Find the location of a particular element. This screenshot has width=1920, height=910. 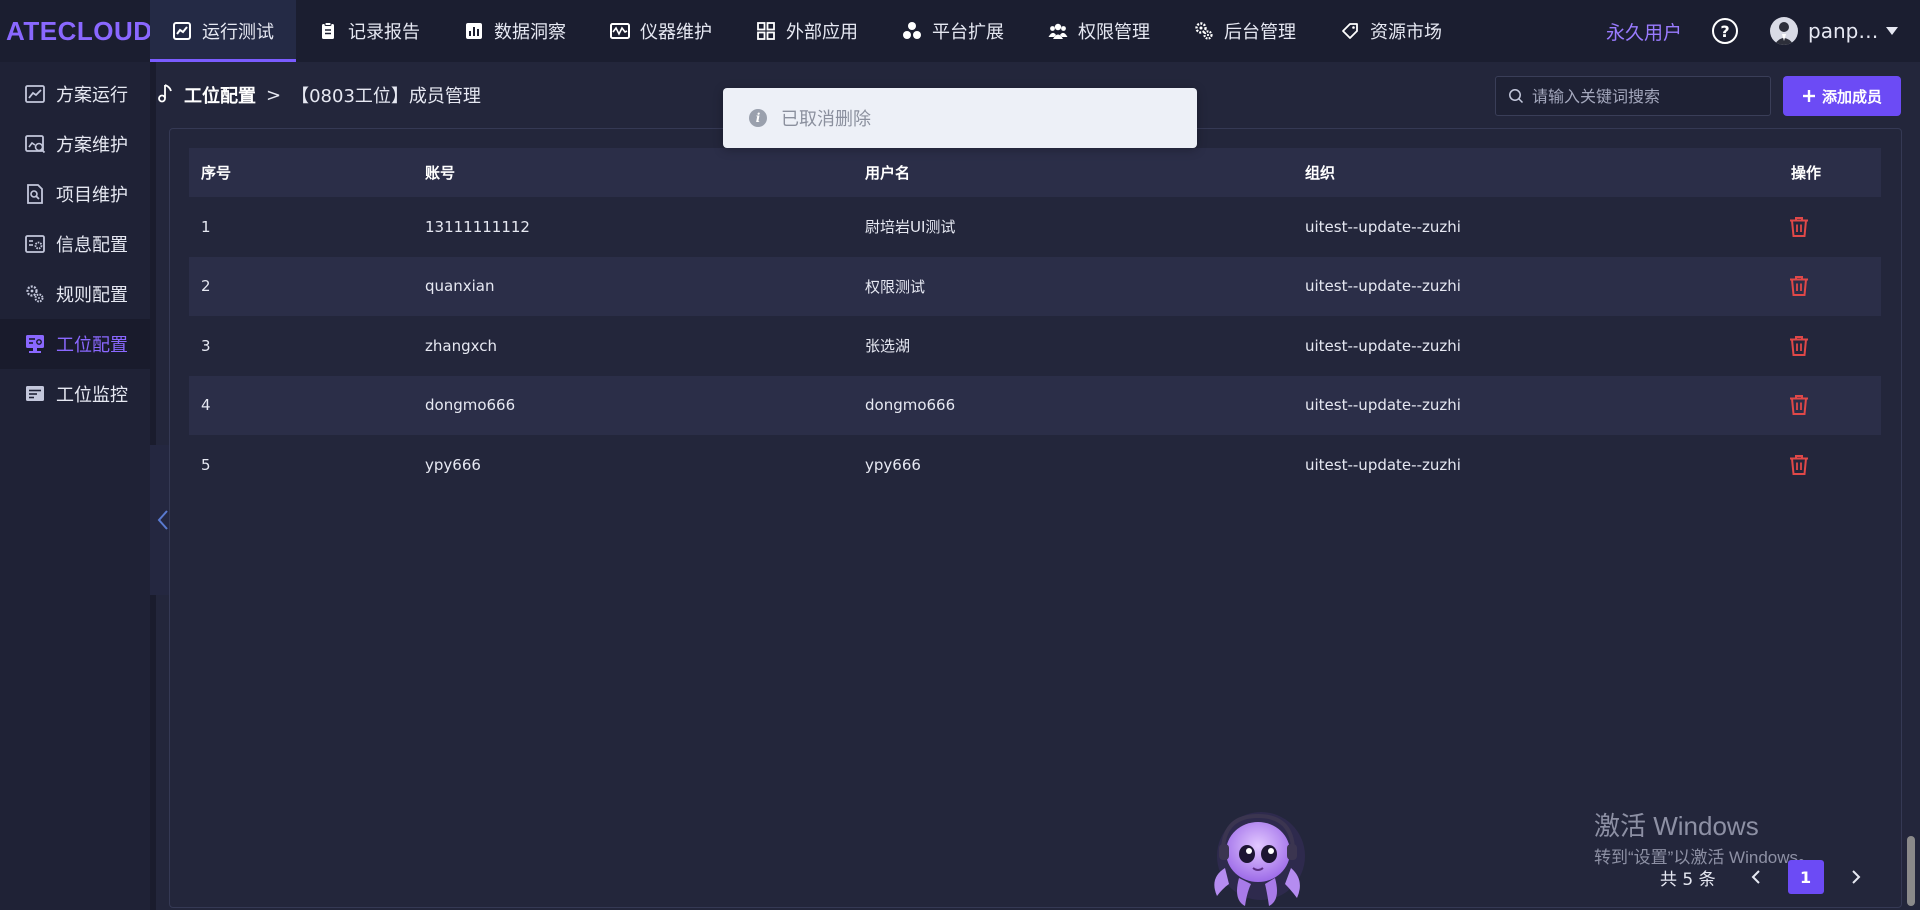

info-icon: i is located at coordinates (758, 118).